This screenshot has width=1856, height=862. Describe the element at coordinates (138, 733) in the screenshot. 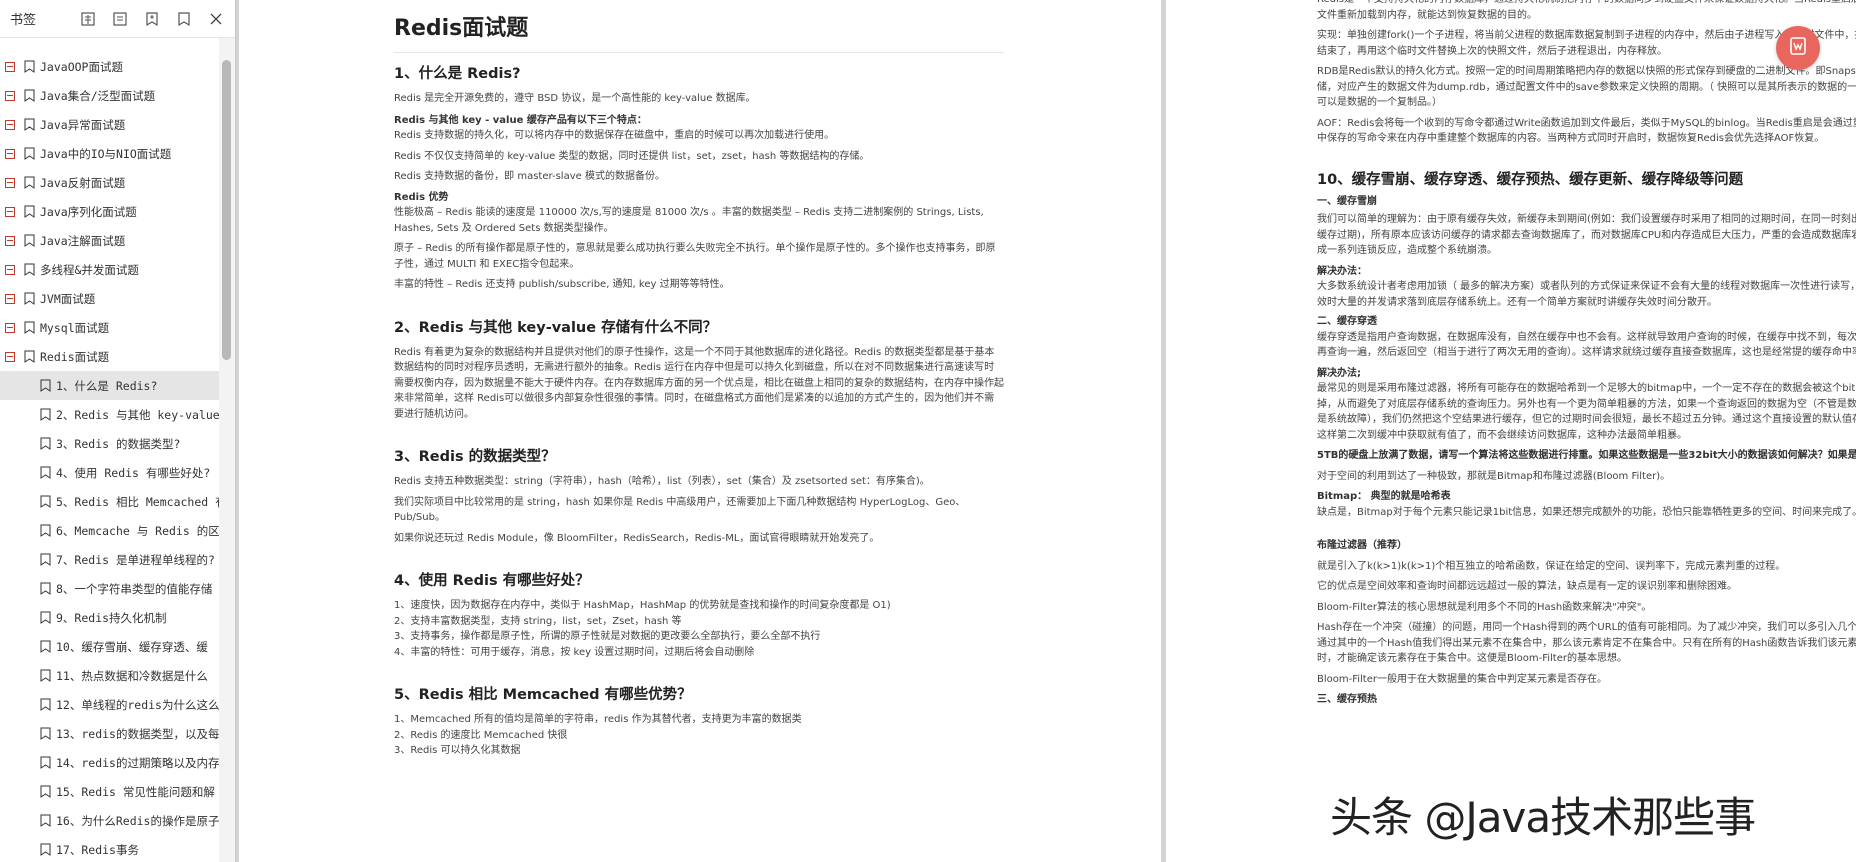

I see `bookmark-label: 13、redis的数据类型，以及每` at that location.